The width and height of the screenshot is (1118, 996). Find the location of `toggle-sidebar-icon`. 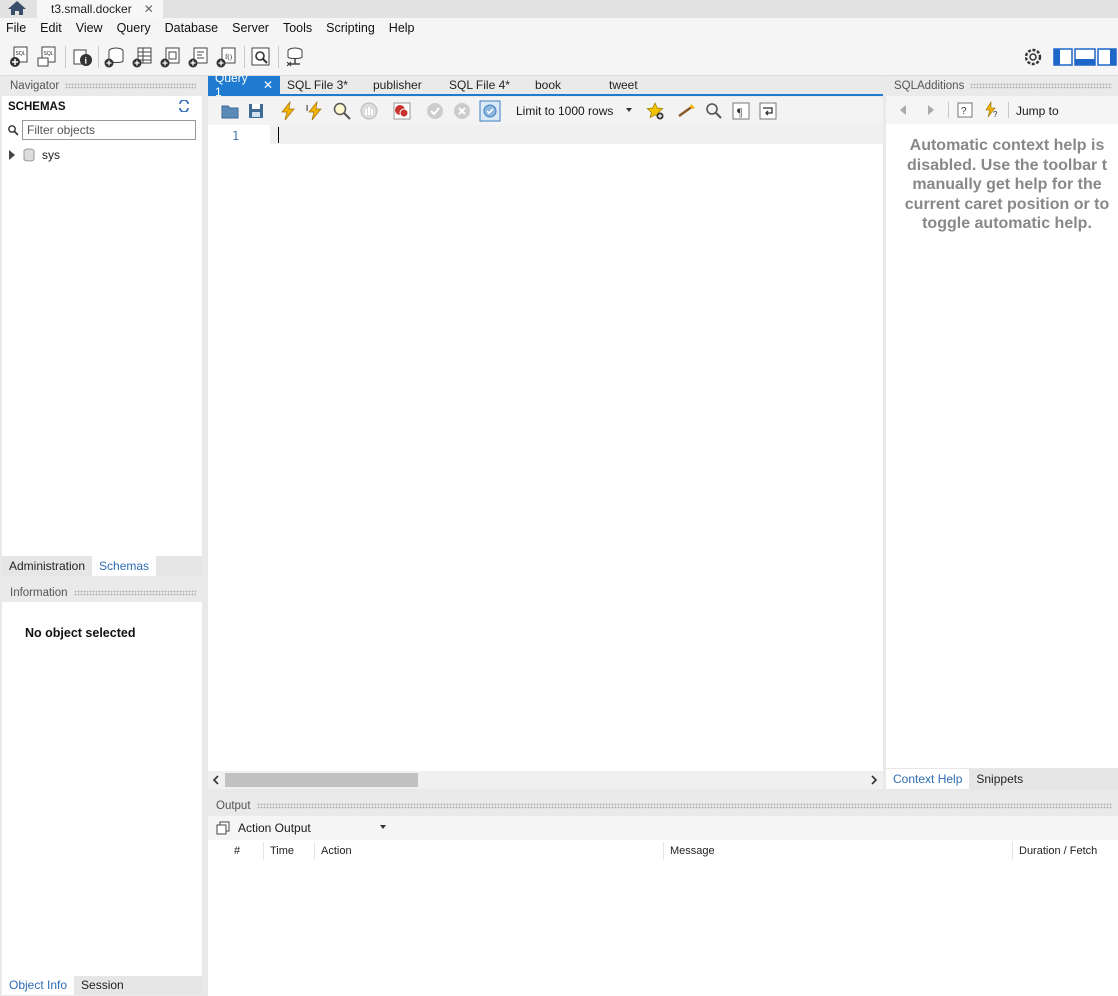

toggle-sidebar-icon is located at coordinates (1063, 57).